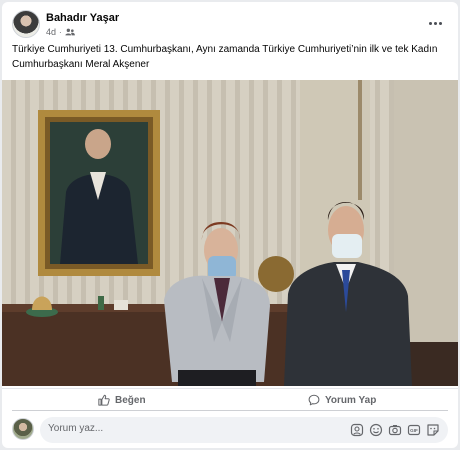  I want to click on comment-input: Yorum yaz... GIF, so click(244, 430).